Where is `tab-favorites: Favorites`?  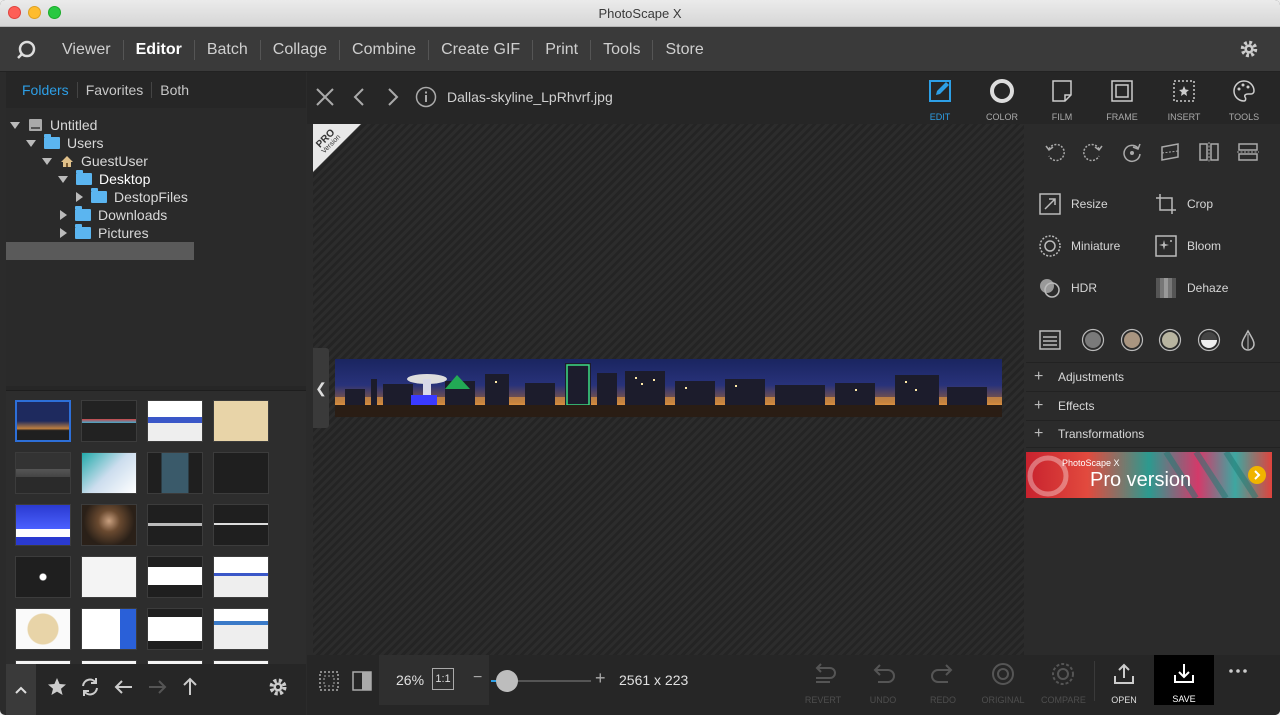 tab-favorites: Favorites is located at coordinates (115, 90).